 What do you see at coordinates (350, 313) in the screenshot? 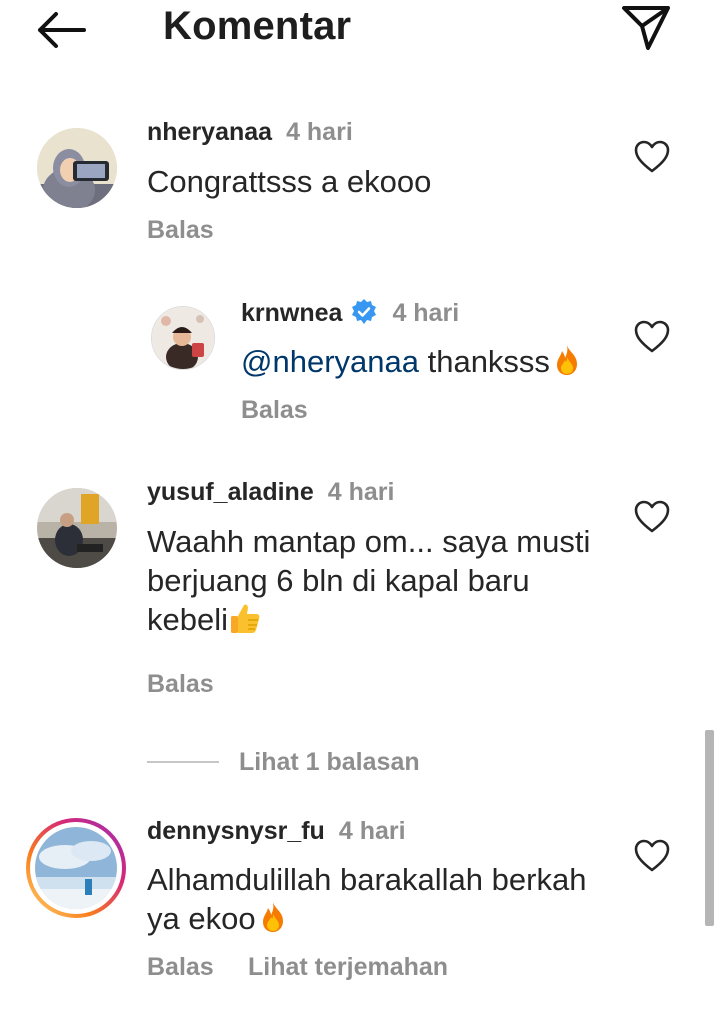
I see `comment-header: krnwnea 4 hari` at bounding box center [350, 313].